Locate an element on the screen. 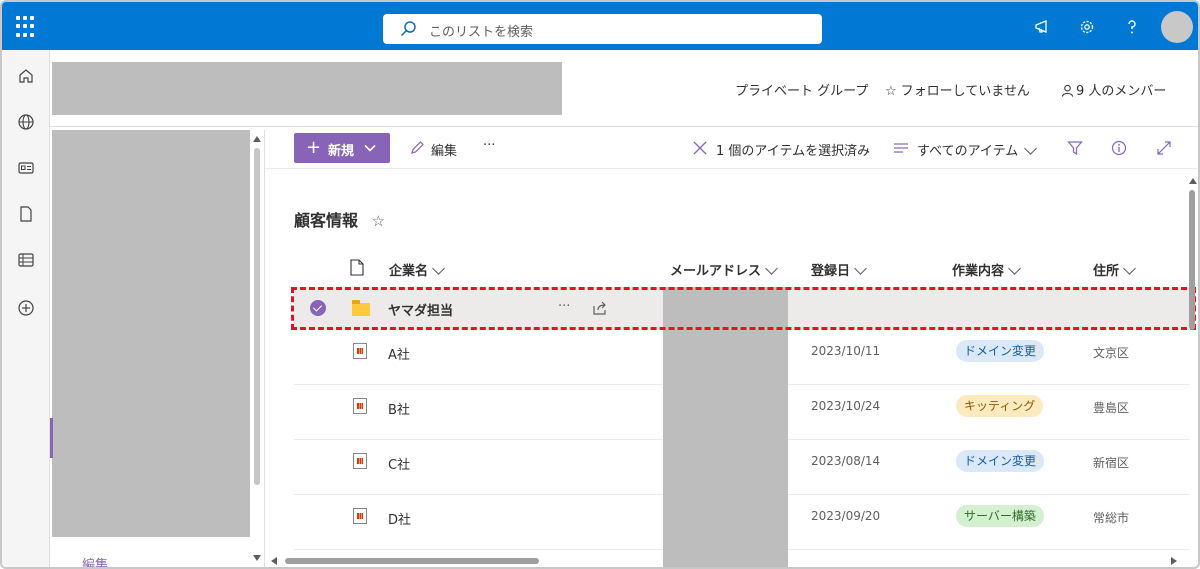  work-tag: サーバー構築 is located at coordinates (1000, 516).